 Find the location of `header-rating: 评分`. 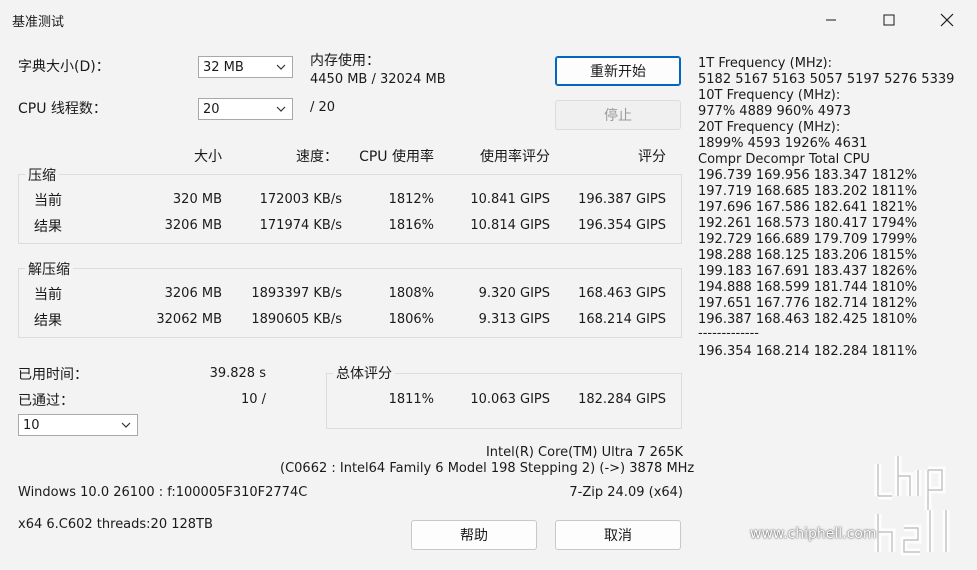

header-rating: 评分 is located at coordinates (652, 157).